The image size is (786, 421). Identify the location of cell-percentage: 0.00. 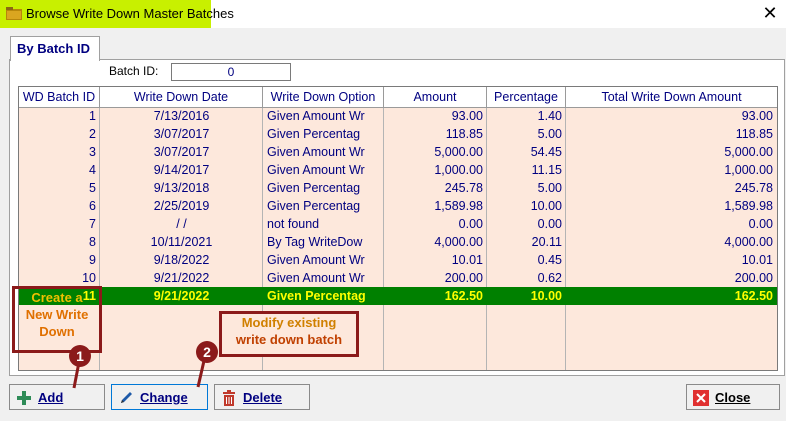
(549, 224).